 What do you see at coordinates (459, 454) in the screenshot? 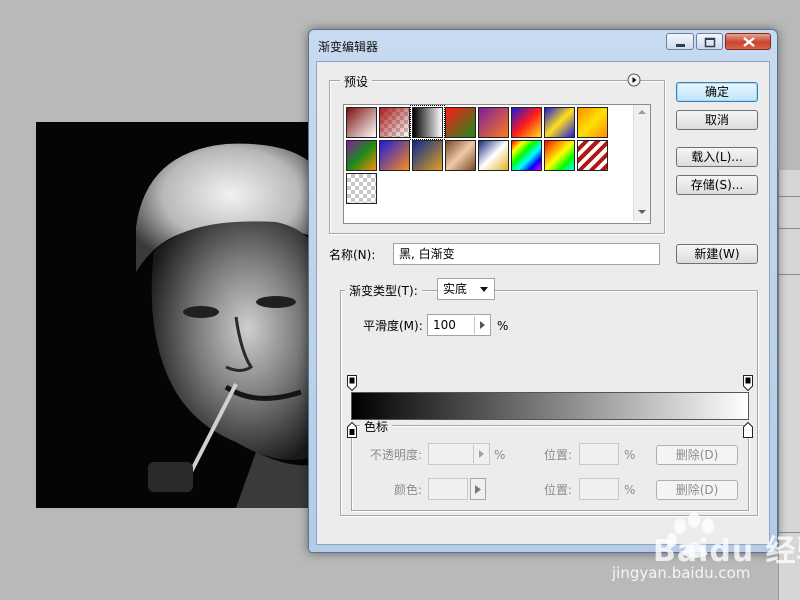
I see `opacity-input` at bounding box center [459, 454].